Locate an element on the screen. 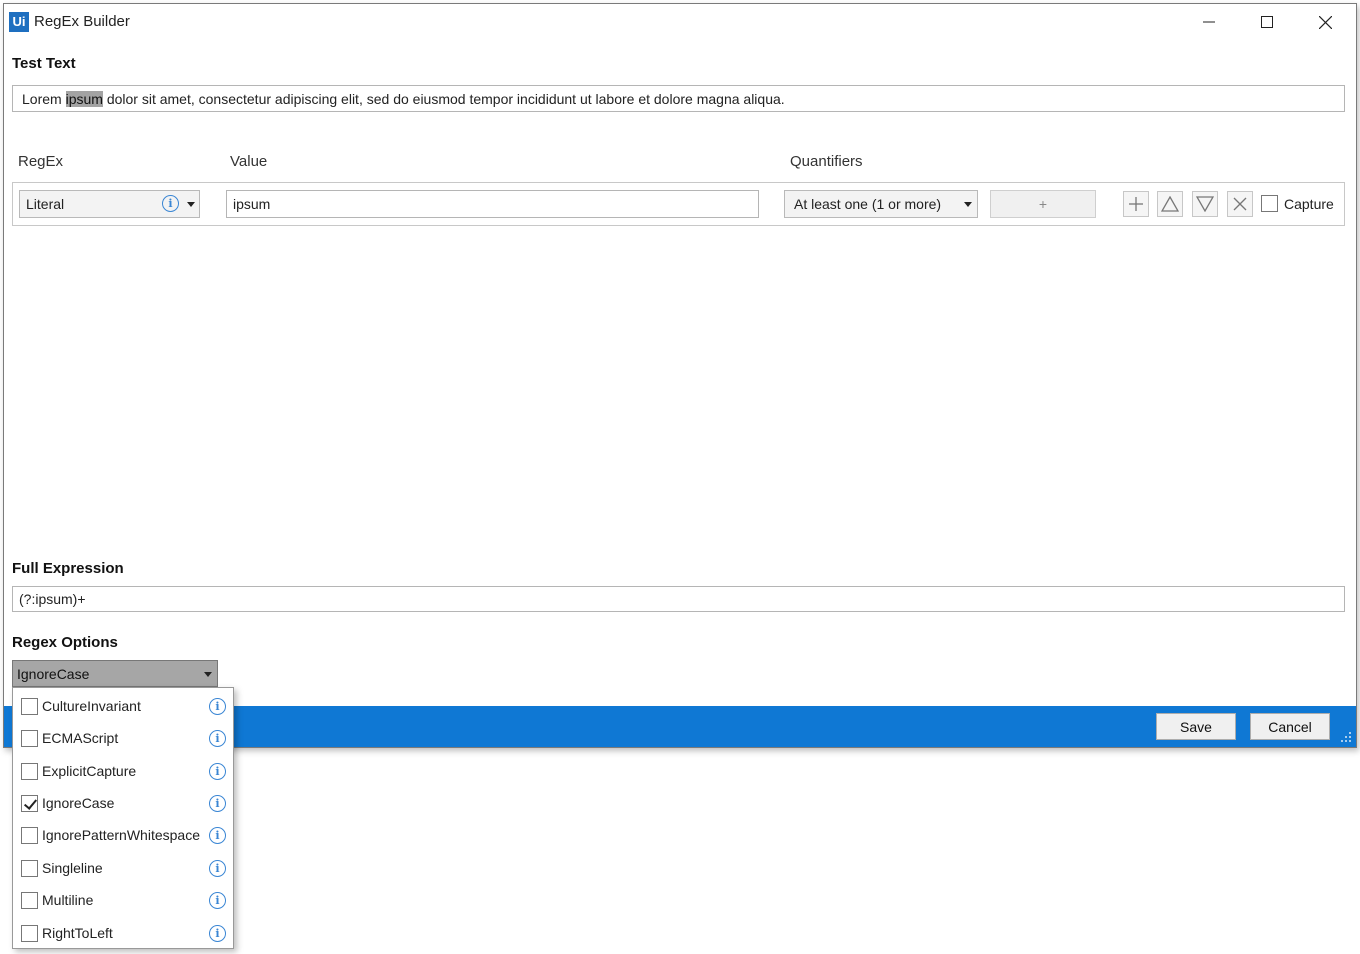  regex-type-value: Literal is located at coordinates (45, 204).